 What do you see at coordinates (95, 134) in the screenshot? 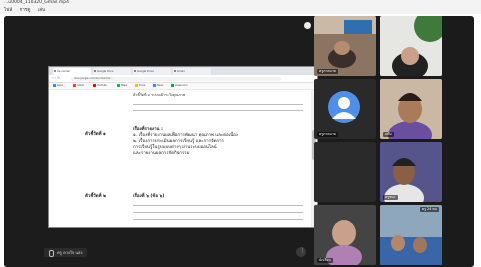
I see `indicator-1-label: ตัวชี้วัดที่ ๑` at bounding box center [95, 134].